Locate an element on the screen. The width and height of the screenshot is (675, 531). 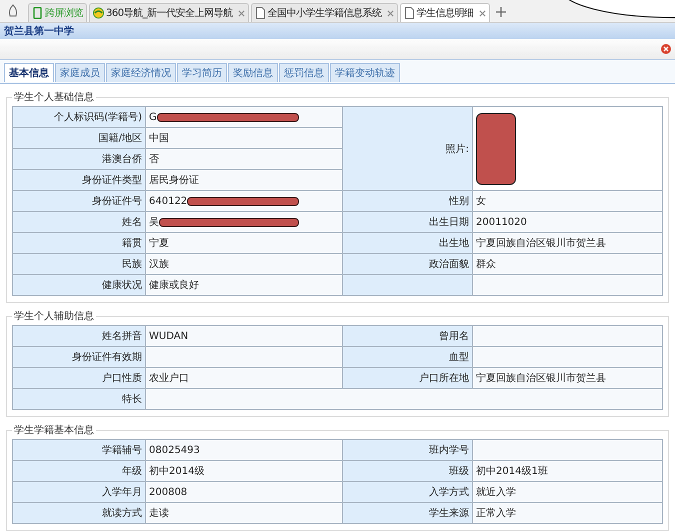
tab: 学习简历 is located at coordinates (202, 72).